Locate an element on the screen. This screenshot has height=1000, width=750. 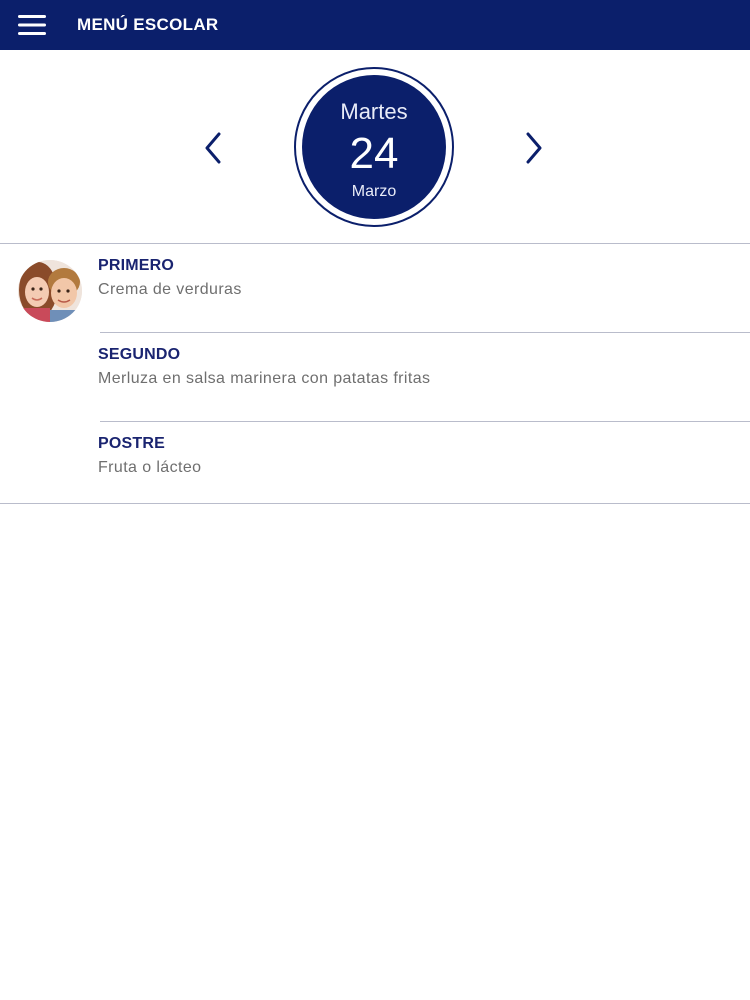
date-weekday: Martes is located at coordinates (374, 111).